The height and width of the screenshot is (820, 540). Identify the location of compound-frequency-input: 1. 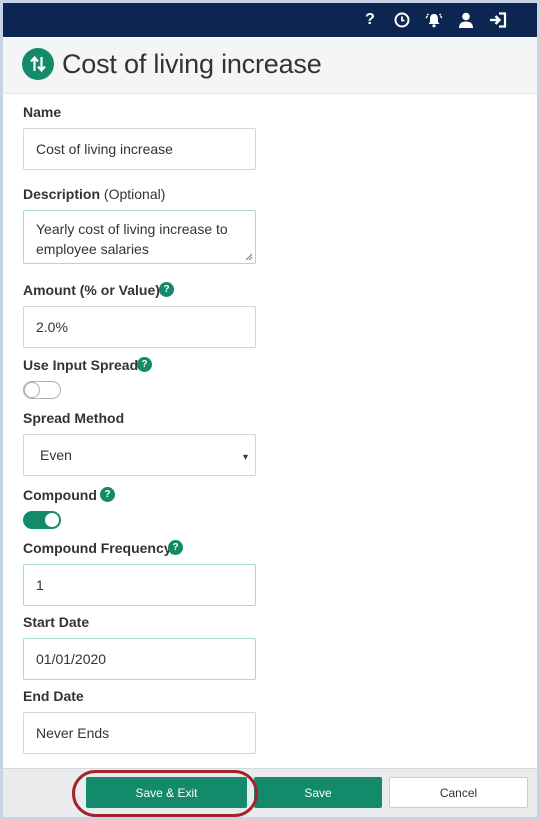
(139, 585).